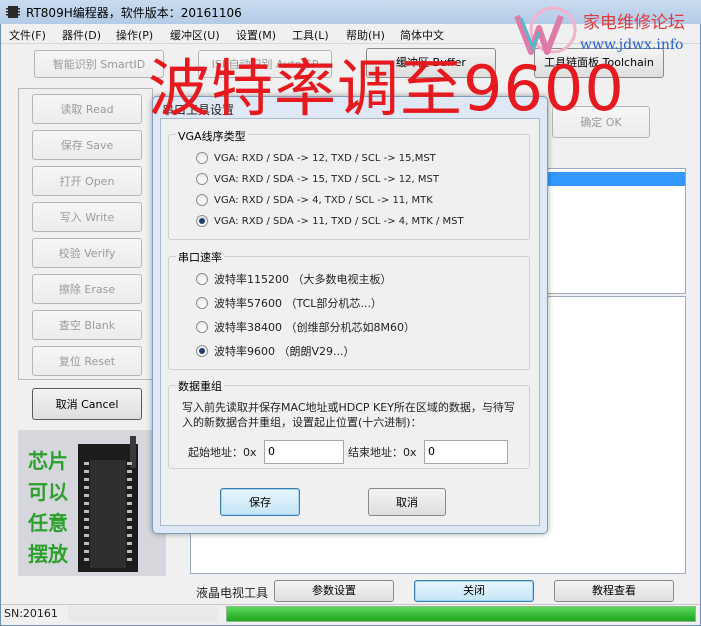 The width and height of the screenshot is (701, 626). I want to click on device-list-selection, so click(609, 179).